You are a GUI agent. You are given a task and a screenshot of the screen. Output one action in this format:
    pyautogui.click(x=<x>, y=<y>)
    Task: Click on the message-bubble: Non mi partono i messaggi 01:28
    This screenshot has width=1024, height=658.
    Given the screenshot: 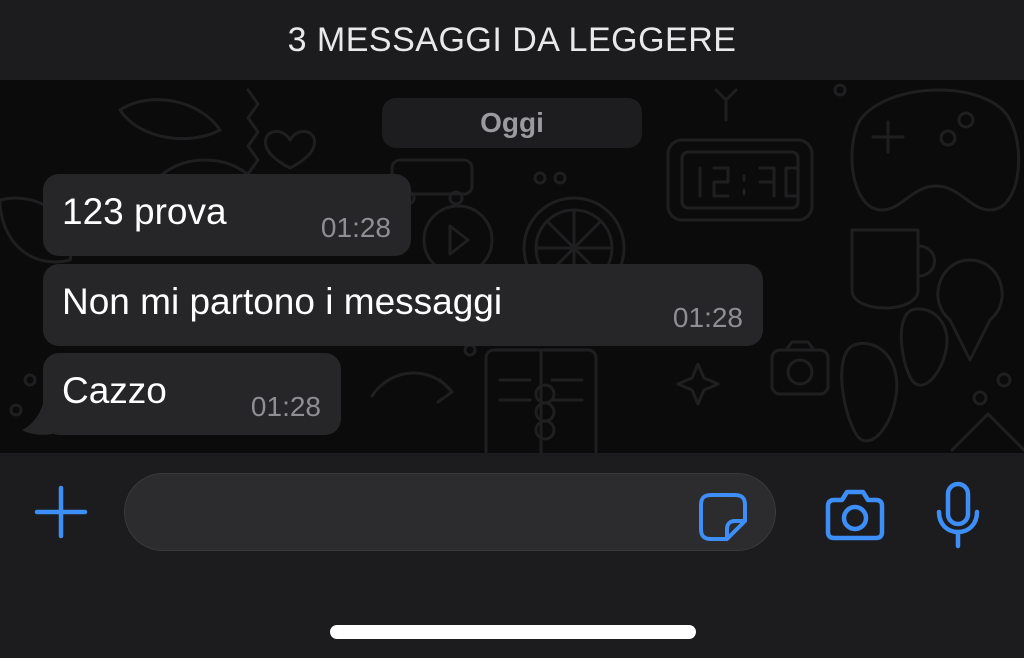 What is the action you would take?
    pyautogui.click(x=403, y=305)
    